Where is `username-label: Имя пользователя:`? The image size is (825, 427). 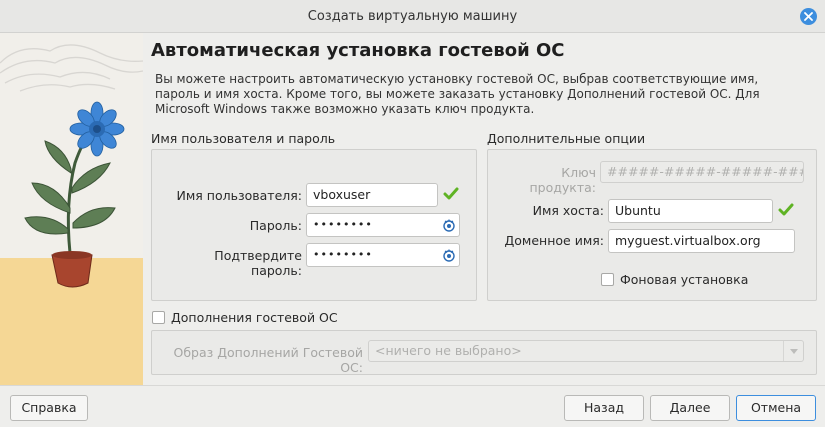 username-label: Имя пользователя: is located at coordinates (239, 195).